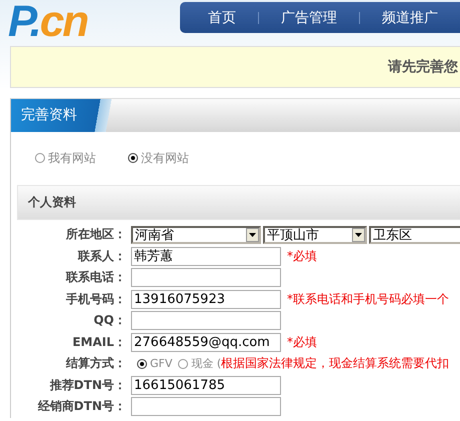  Describe the element at coordinates (87, 385) in the screenshot. I see `field-label: 推荐DTN号：` at that location.